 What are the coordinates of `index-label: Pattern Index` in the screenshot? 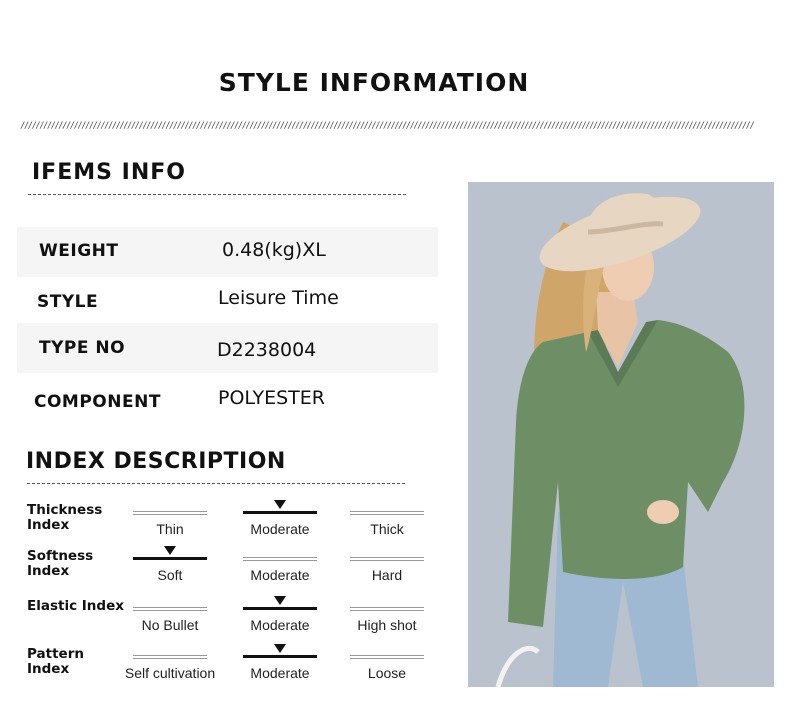 It's located at (55, 661).